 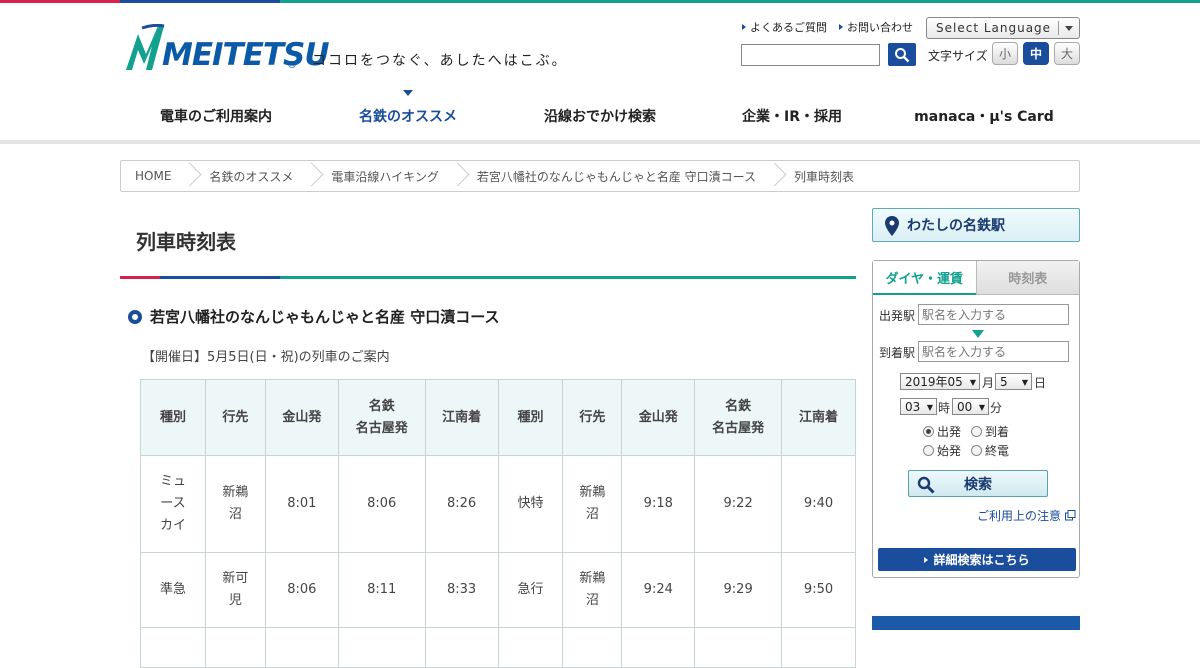 What do you see at coordinates (897, 316) in the screenshot?
I see `from-label: 出発駅` at bounding box center [897, 316].